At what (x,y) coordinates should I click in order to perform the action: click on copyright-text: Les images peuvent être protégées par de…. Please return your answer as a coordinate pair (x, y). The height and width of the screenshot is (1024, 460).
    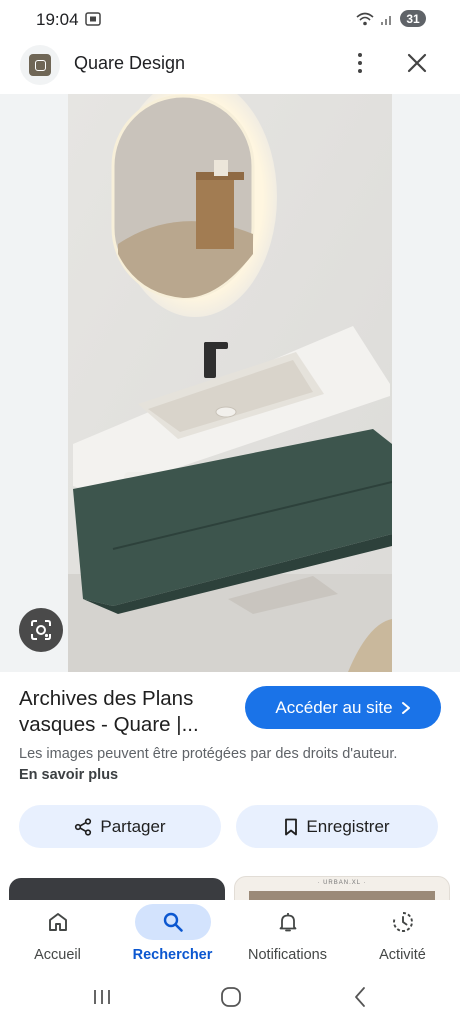
    Looking at the image, I should click on (208, 754).